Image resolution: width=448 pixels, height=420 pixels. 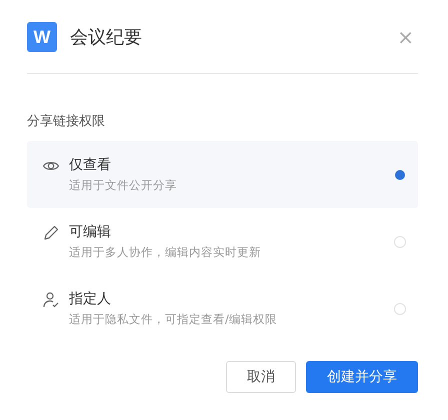 What do you see at coordinates (66, 121) in the screenshot?
I see `section-label: 分享链接权限` at bounding box center [66, 121].